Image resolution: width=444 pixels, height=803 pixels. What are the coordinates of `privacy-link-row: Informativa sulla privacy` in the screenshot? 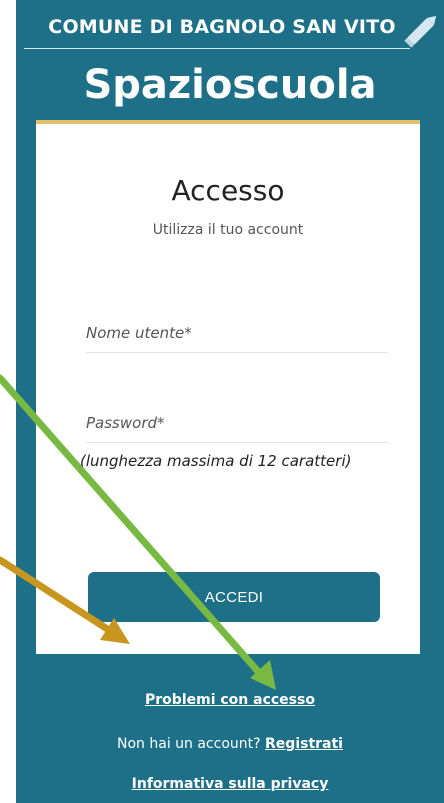 It's located at (230, 784).